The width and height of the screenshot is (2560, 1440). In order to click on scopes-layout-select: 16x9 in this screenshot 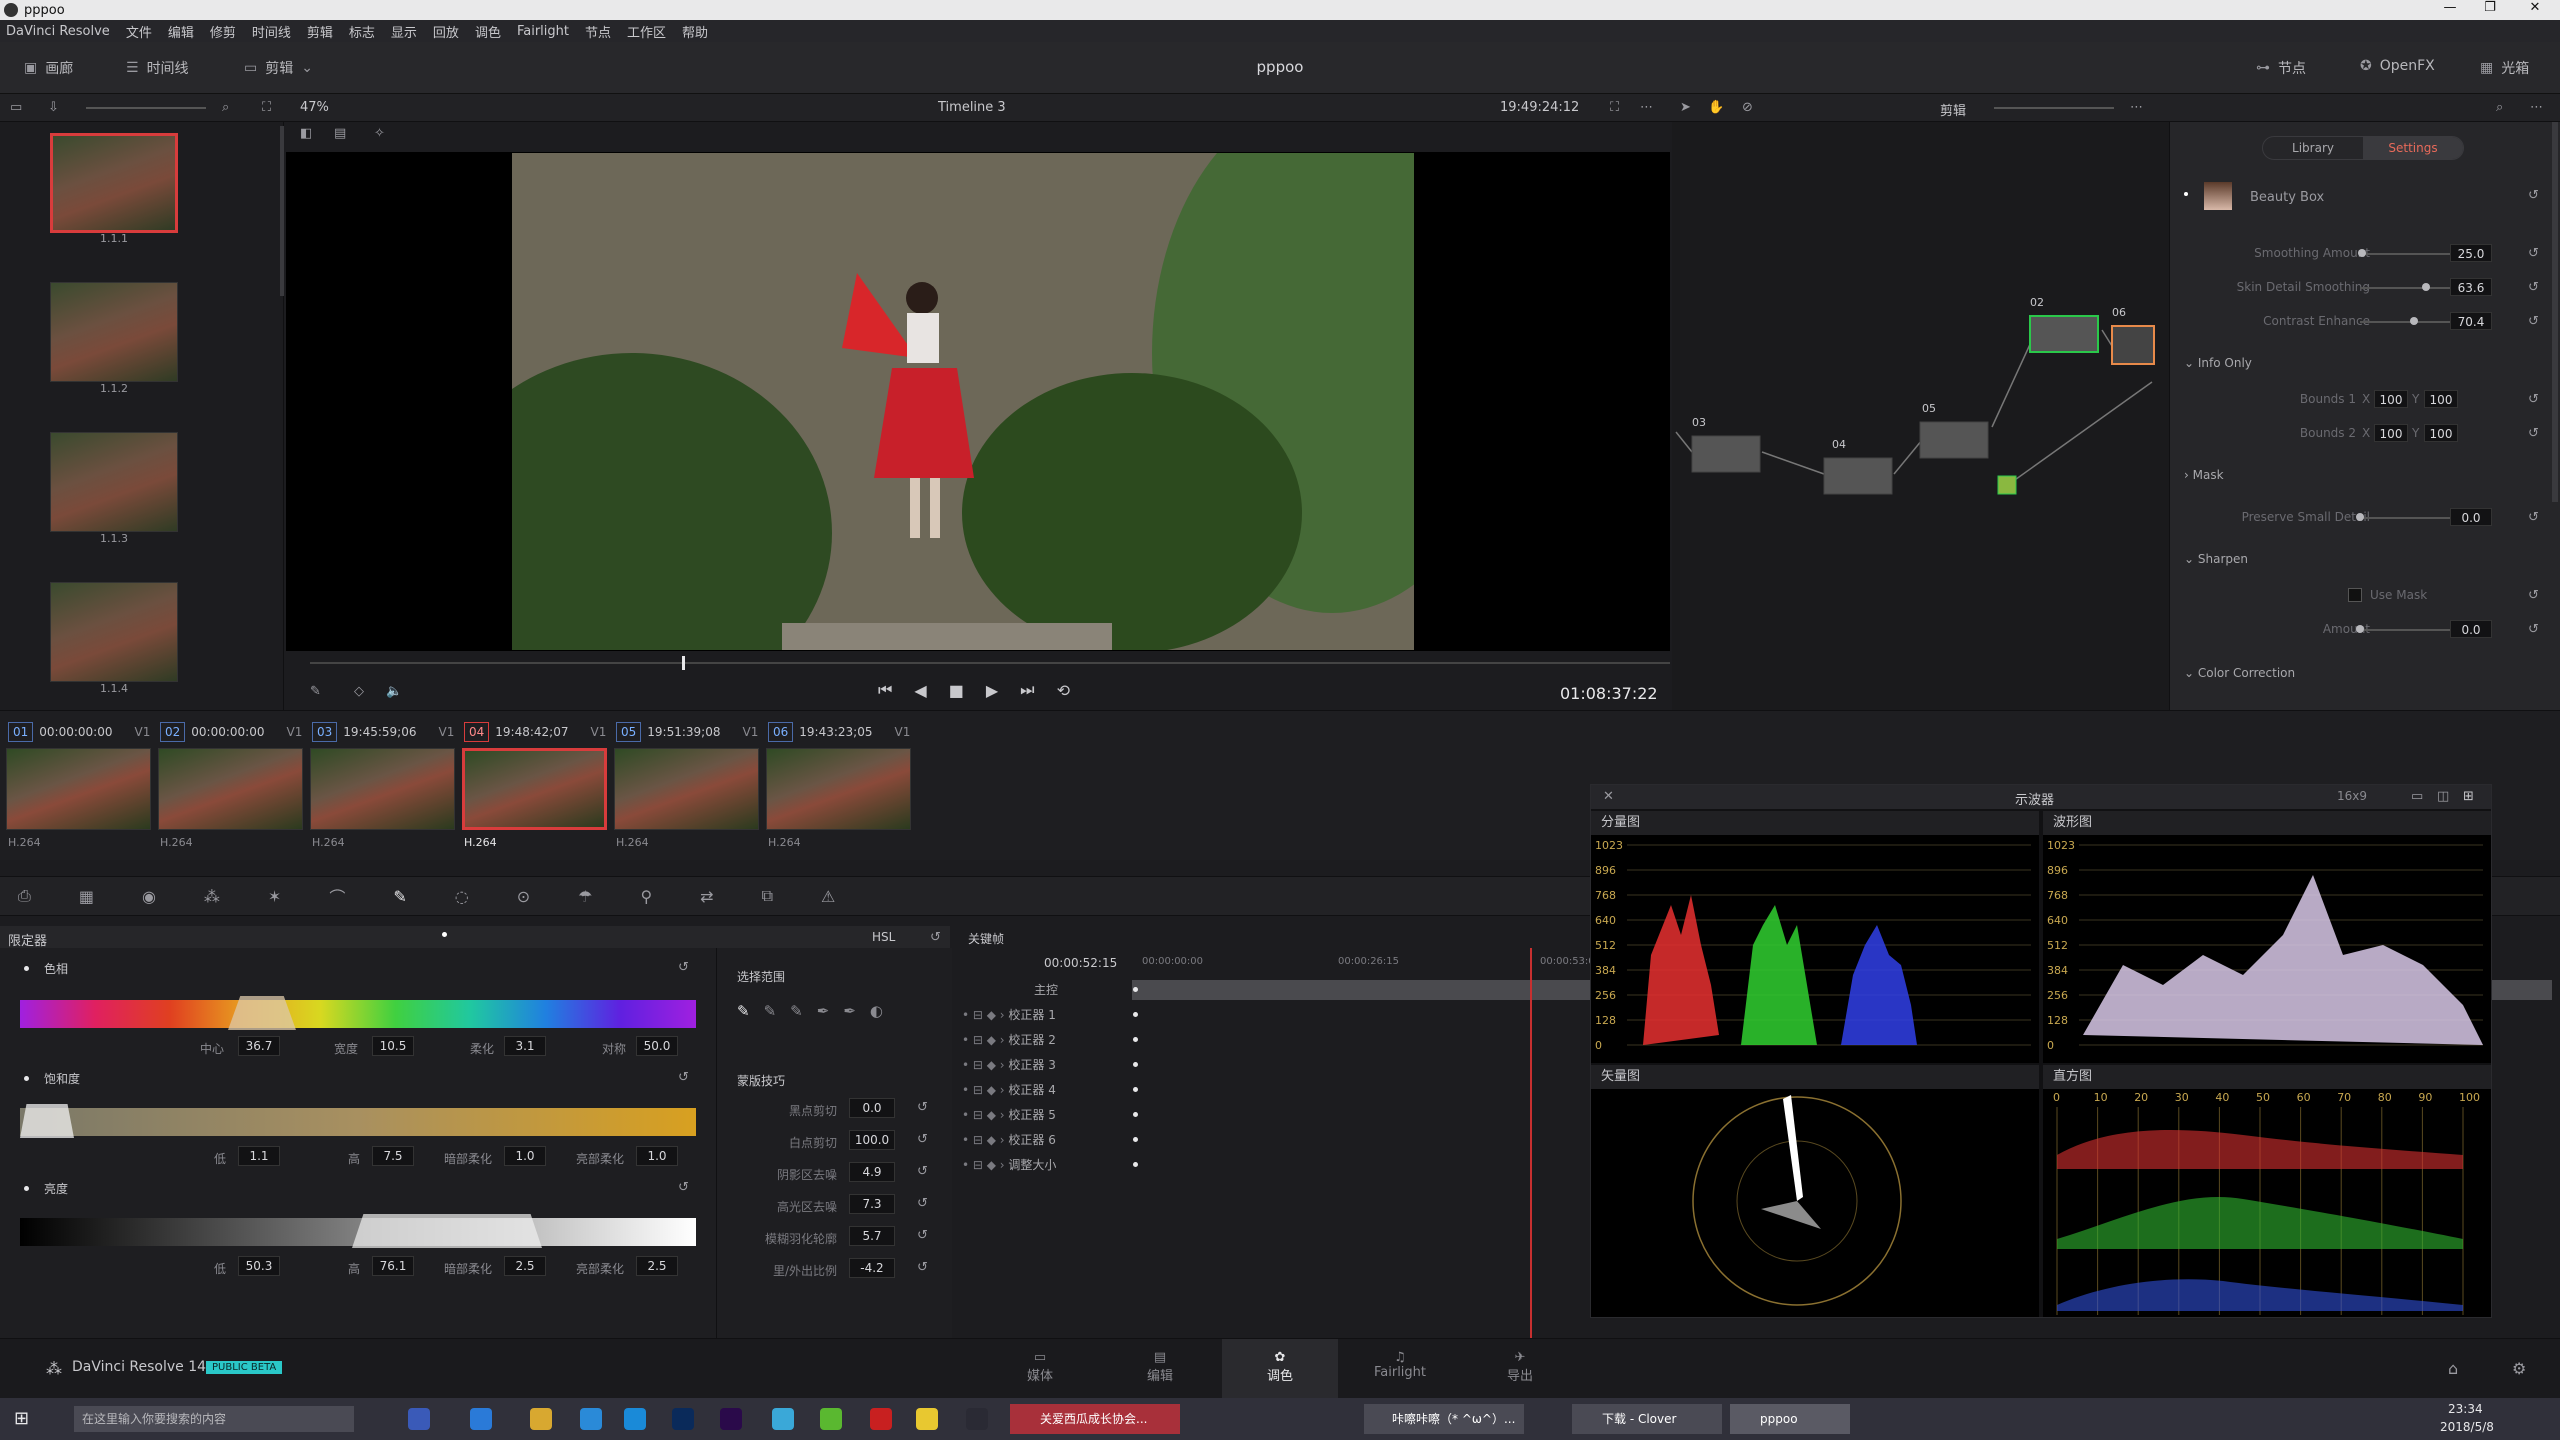, I will do `click(2352, 796)`.